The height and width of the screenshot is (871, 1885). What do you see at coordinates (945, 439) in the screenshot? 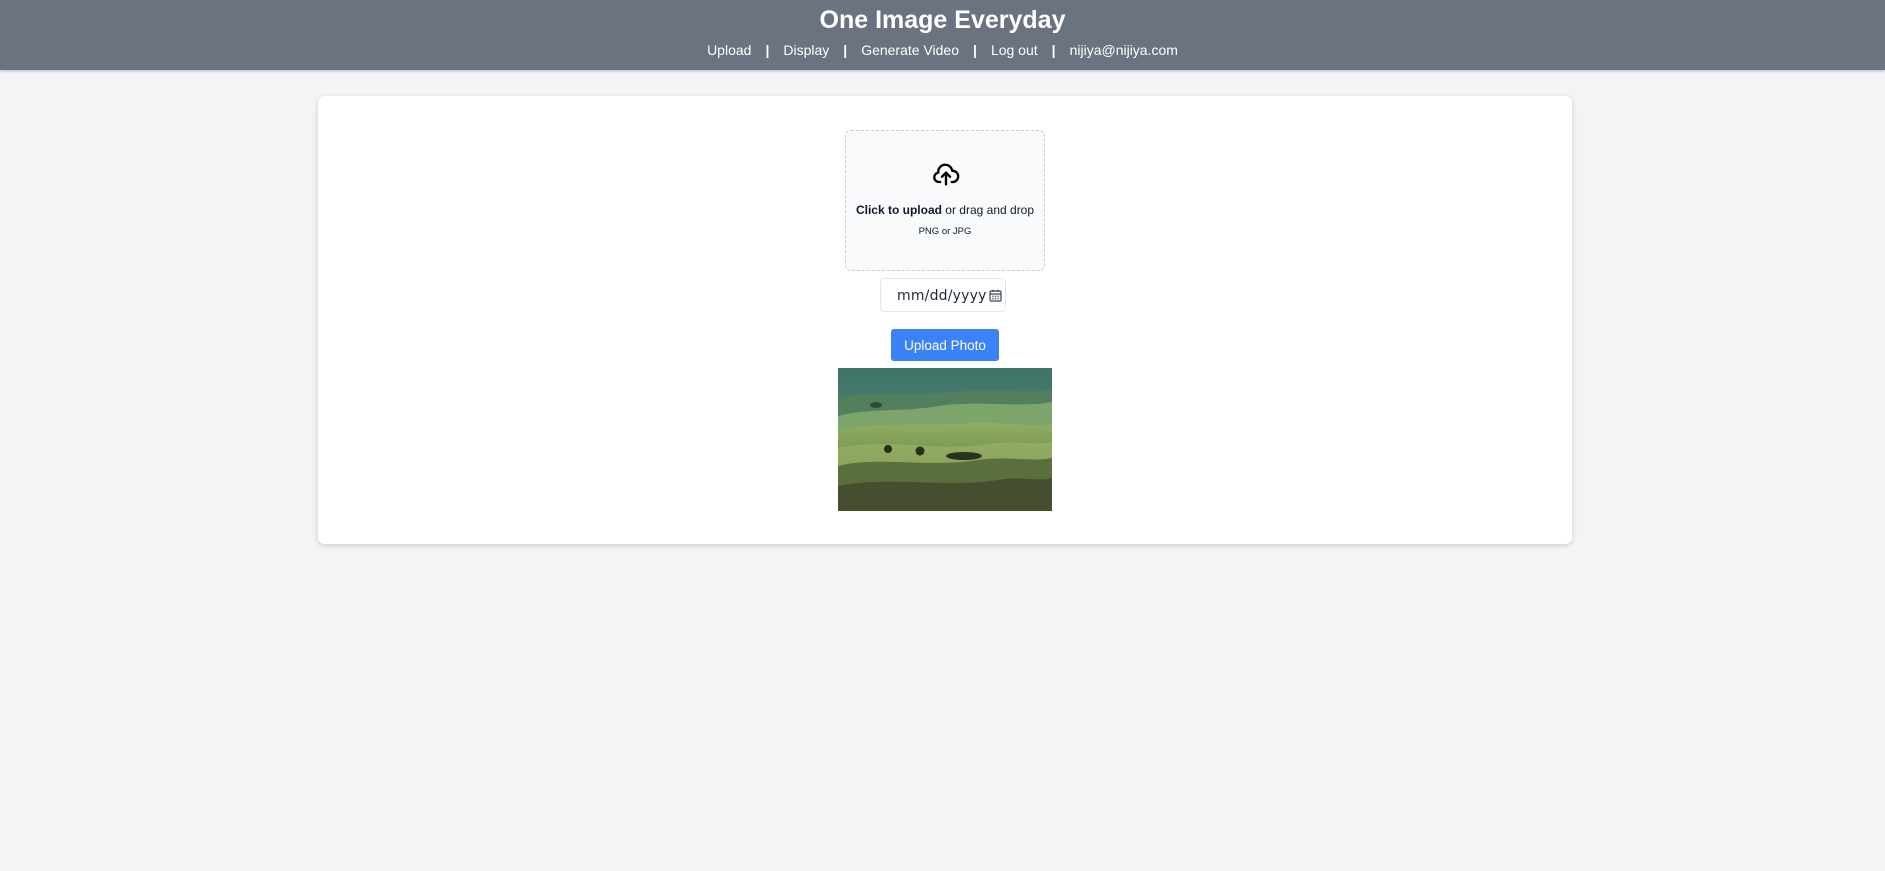
I see `uploaded-photo-preview` at bounding box center [945, 439].